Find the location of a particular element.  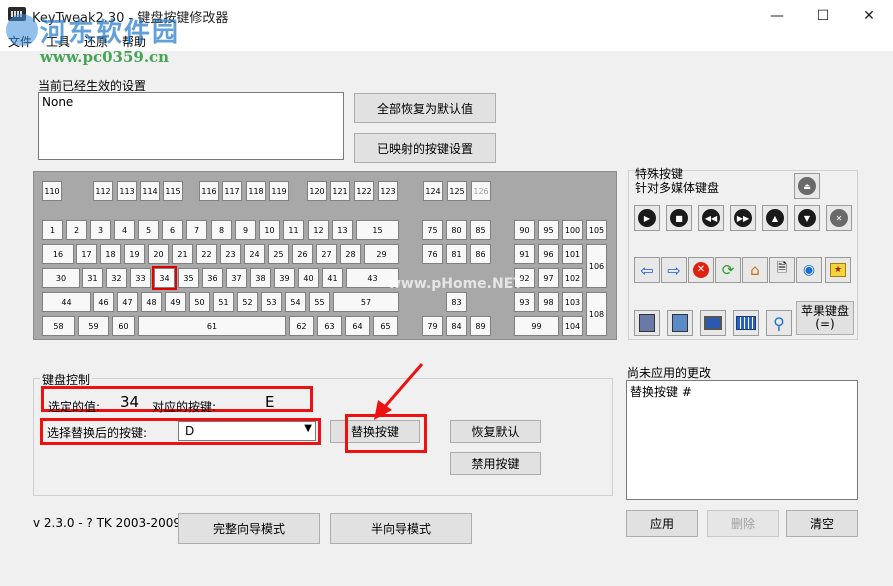

key-35: 35 is located at coordinates (188, 278).